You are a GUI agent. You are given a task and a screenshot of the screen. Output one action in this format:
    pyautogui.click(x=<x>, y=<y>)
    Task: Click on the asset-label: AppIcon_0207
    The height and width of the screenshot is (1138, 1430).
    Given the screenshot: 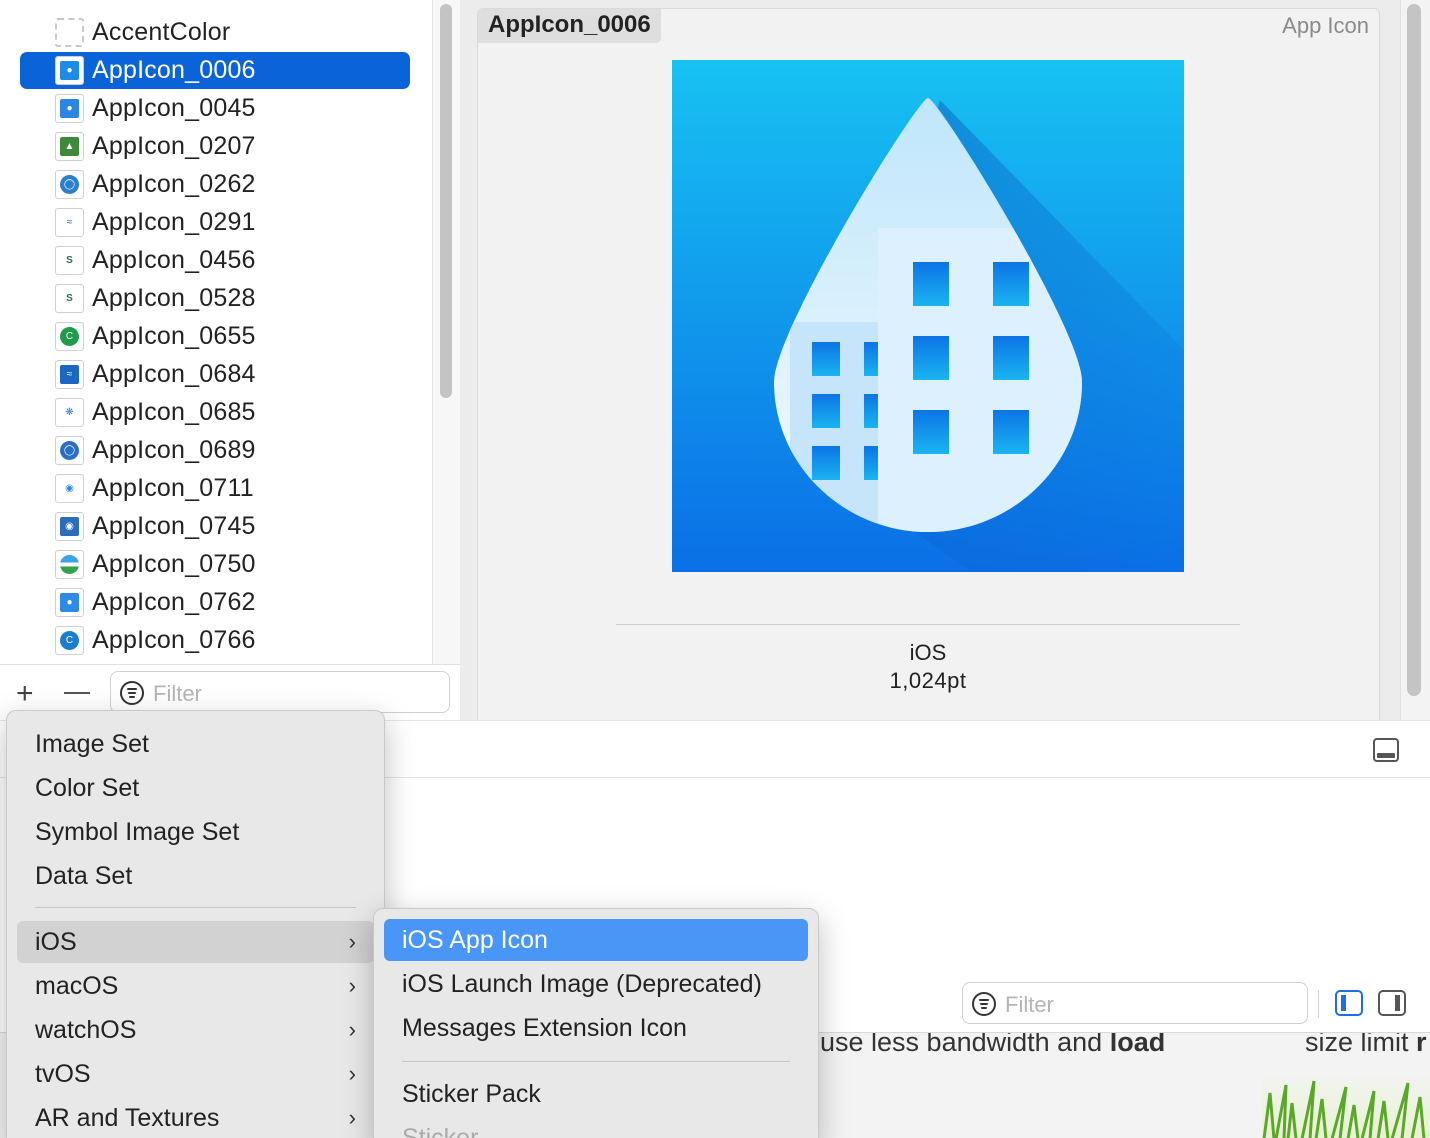 What is the action you would take?
    pyautogui.click(x=174, y=146)
    